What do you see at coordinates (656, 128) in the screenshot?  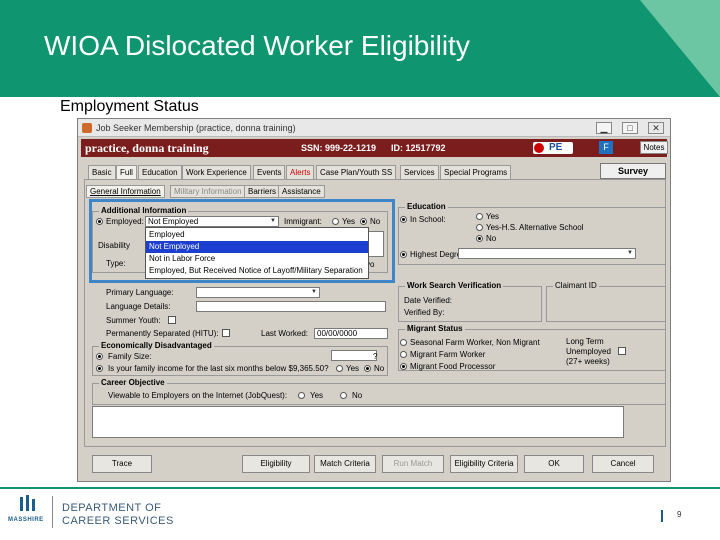 I see `close-button: ✕` at bounding box center [656, 128].